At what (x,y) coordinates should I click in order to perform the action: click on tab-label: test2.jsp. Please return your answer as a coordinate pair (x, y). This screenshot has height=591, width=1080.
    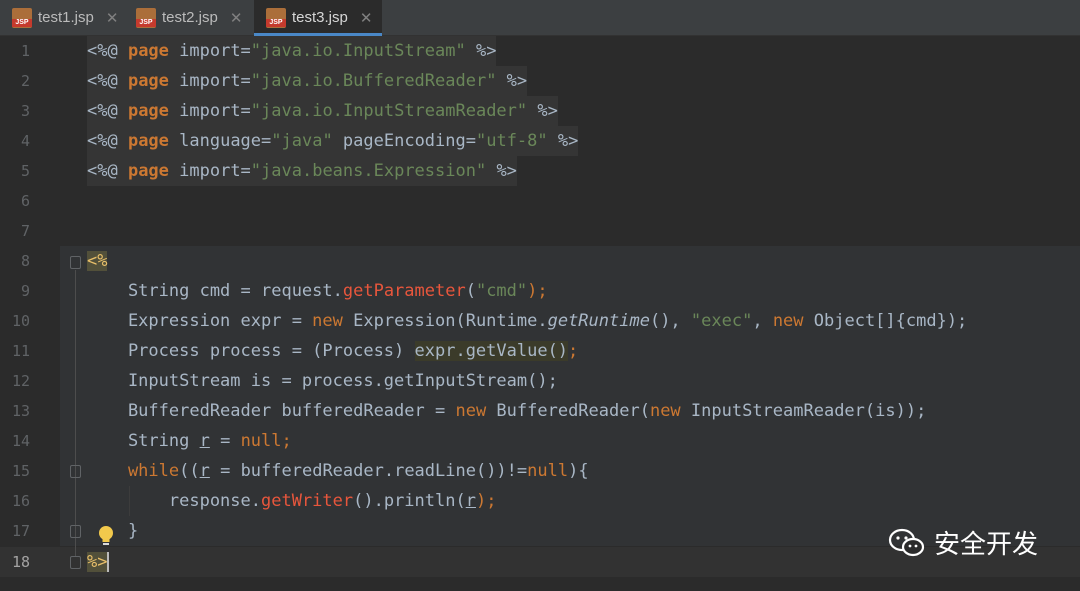
    Looking at the image, I should click on (190, 17).